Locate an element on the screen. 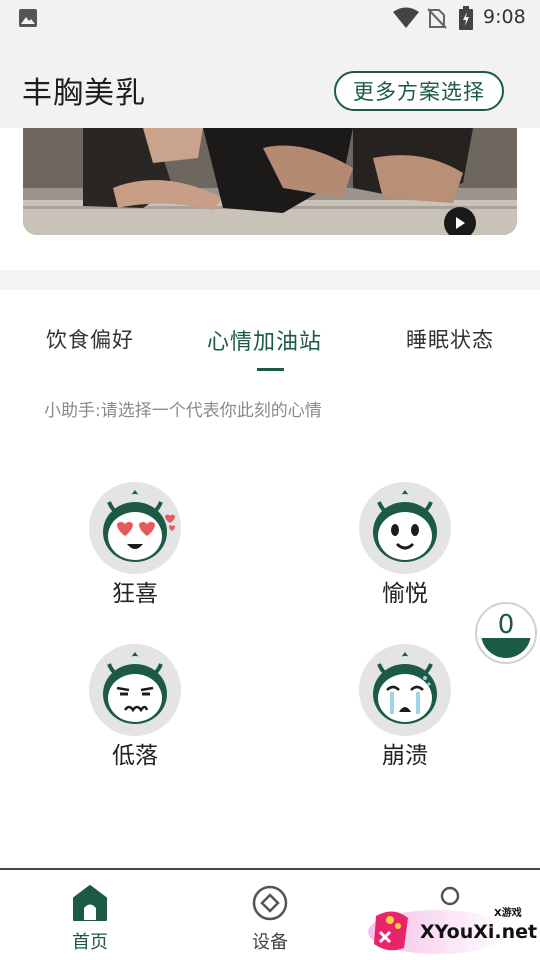  assistant-hint: 小助手:请选择一个代表你此刻的心情 is located at coordinates (183, 411).